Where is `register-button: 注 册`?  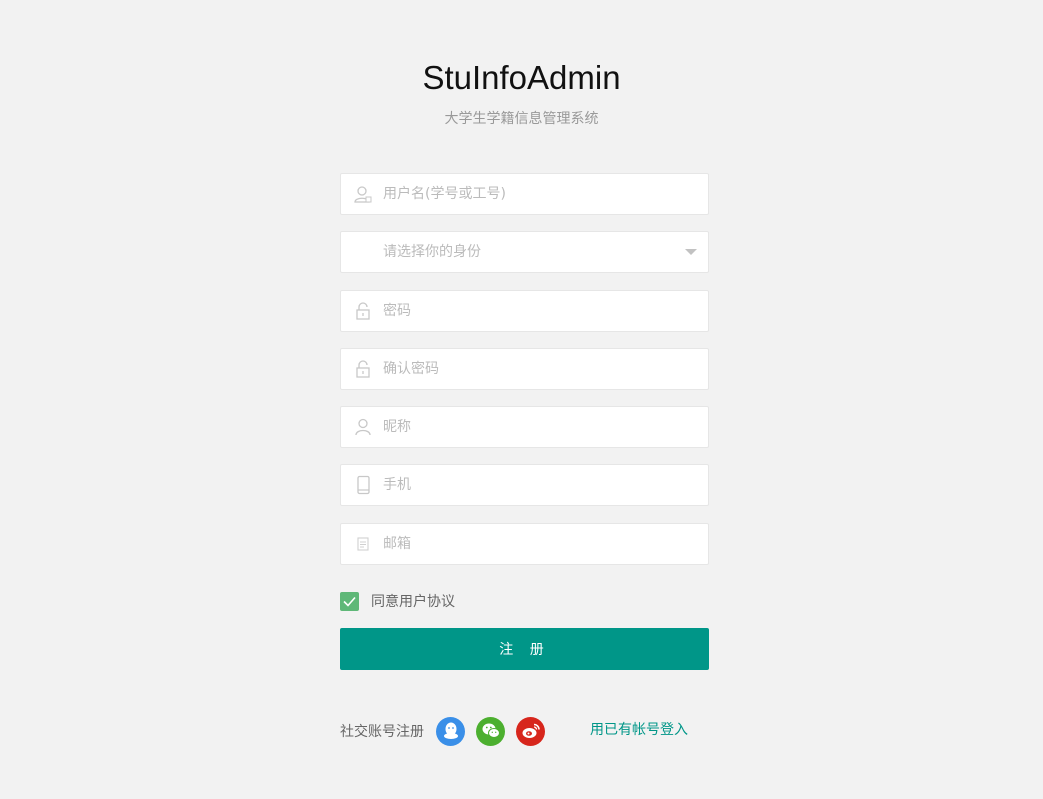
register-button: 注 册 is located at coordinates (524, 649).